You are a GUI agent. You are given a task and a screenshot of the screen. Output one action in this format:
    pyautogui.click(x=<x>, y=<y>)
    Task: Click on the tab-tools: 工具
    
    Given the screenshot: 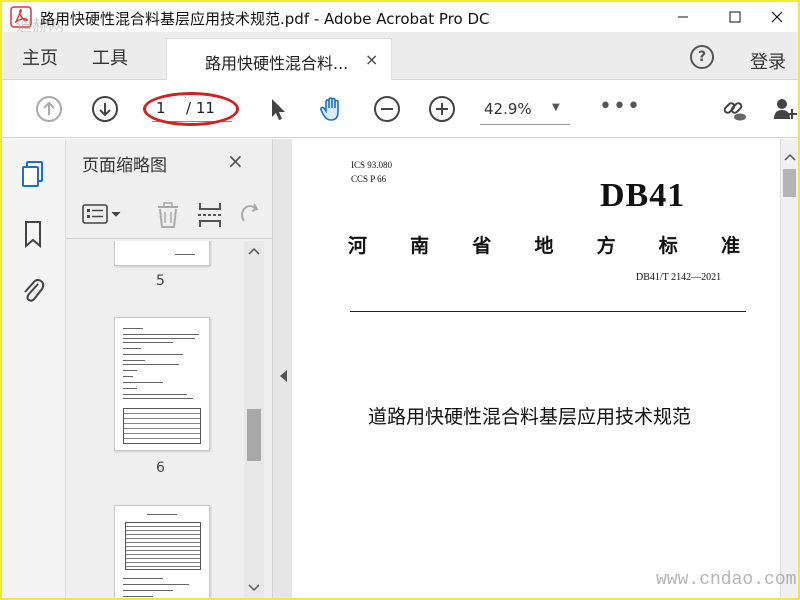 What is the action you would take?
    pyautogui.click(x=110, y=57)
    